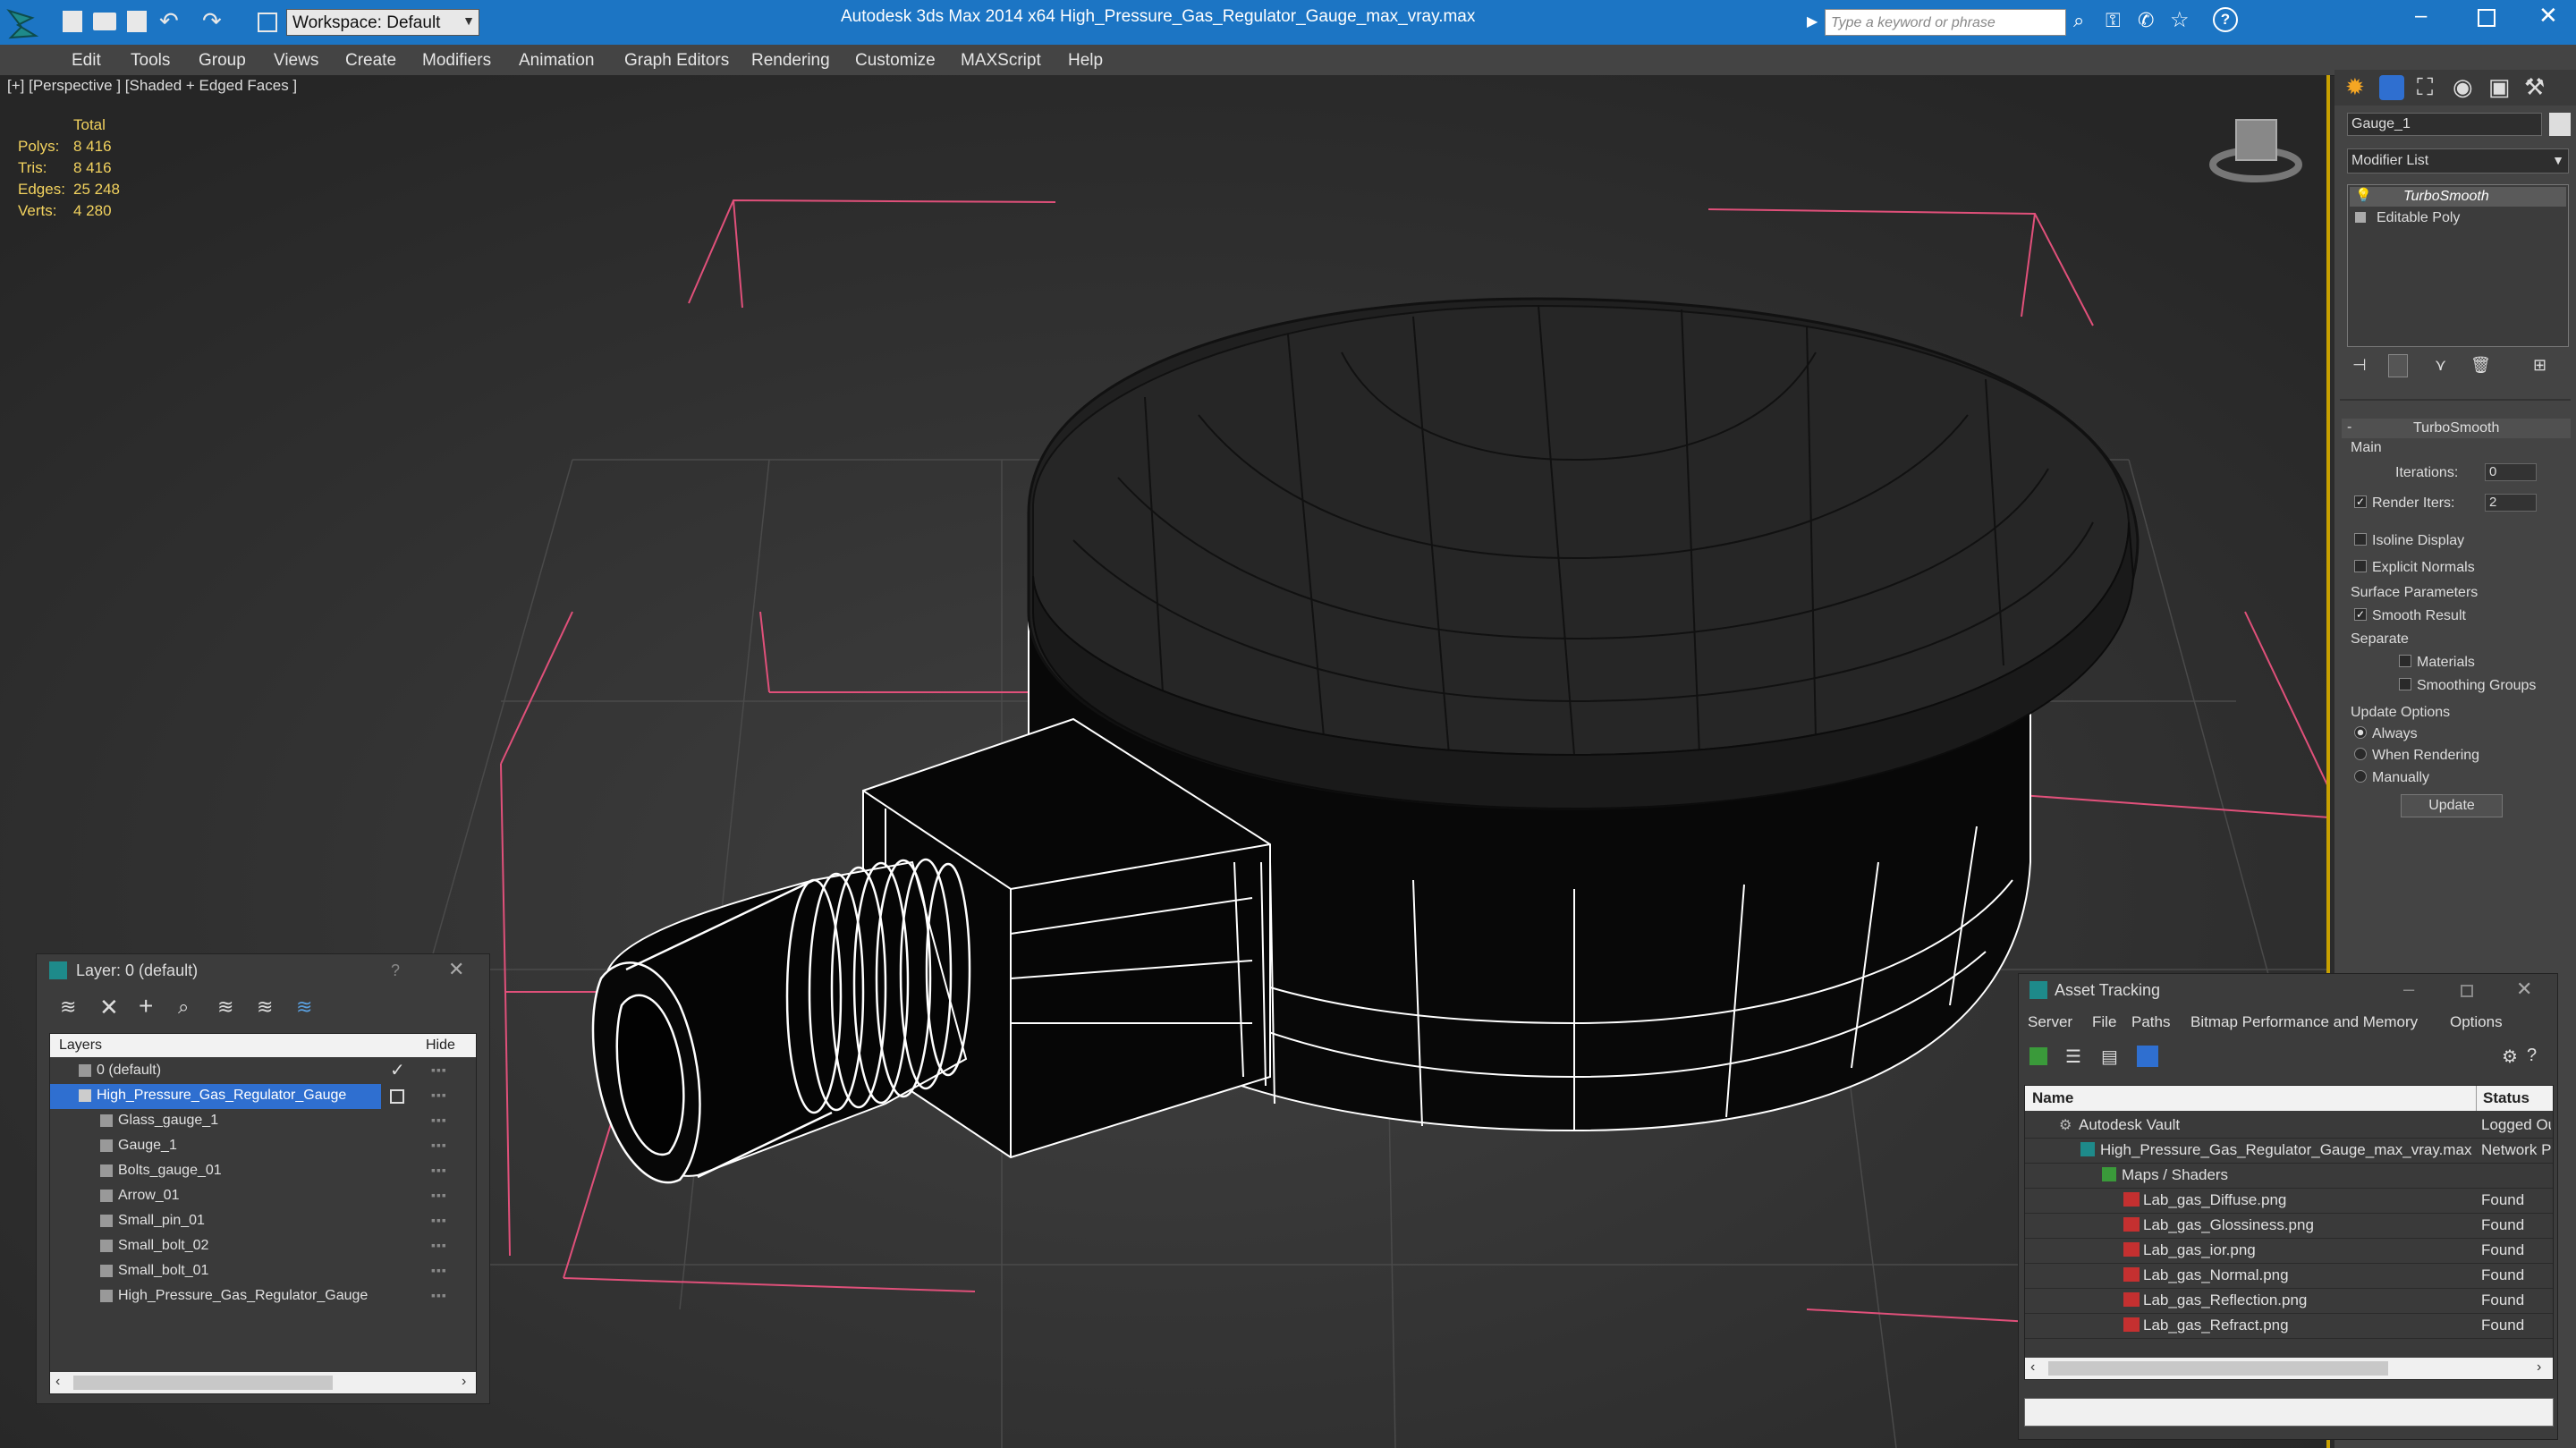  I want to click on update-button, so click(2453, 890).